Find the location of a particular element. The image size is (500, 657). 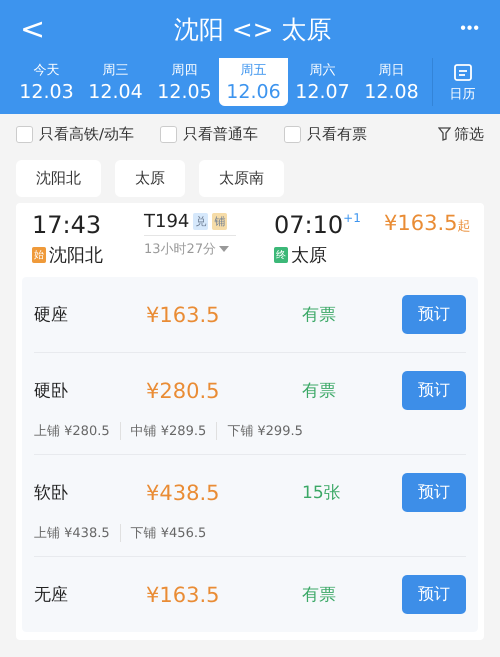

seat-class: 软卧 is located at coordinates (51, 493).